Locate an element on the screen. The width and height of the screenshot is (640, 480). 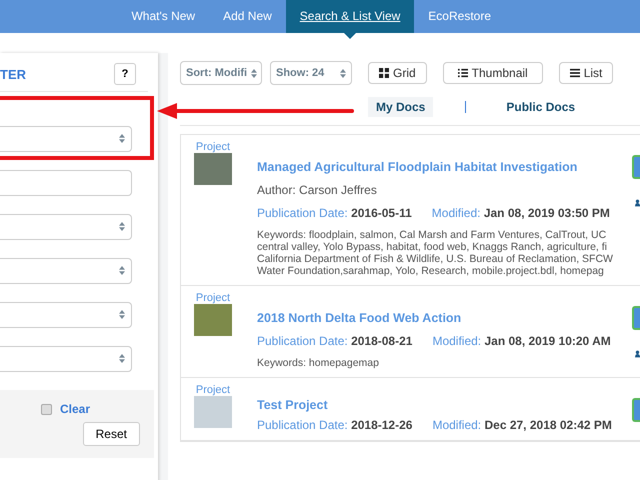
keywords-text: Keywords: floodplain, salmon, Cal Marsh and Farm Ventures, CalTrout, UC is located at coordinates (432, 235).